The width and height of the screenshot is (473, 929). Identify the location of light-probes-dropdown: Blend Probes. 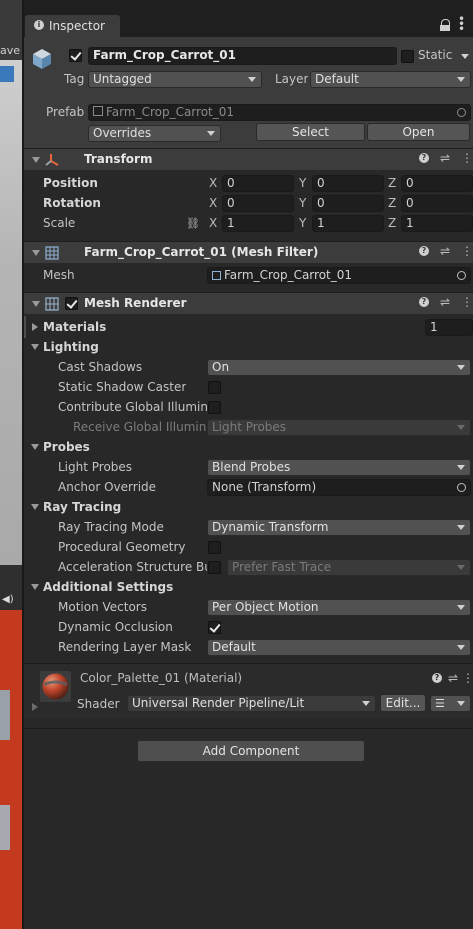
(339, 467).